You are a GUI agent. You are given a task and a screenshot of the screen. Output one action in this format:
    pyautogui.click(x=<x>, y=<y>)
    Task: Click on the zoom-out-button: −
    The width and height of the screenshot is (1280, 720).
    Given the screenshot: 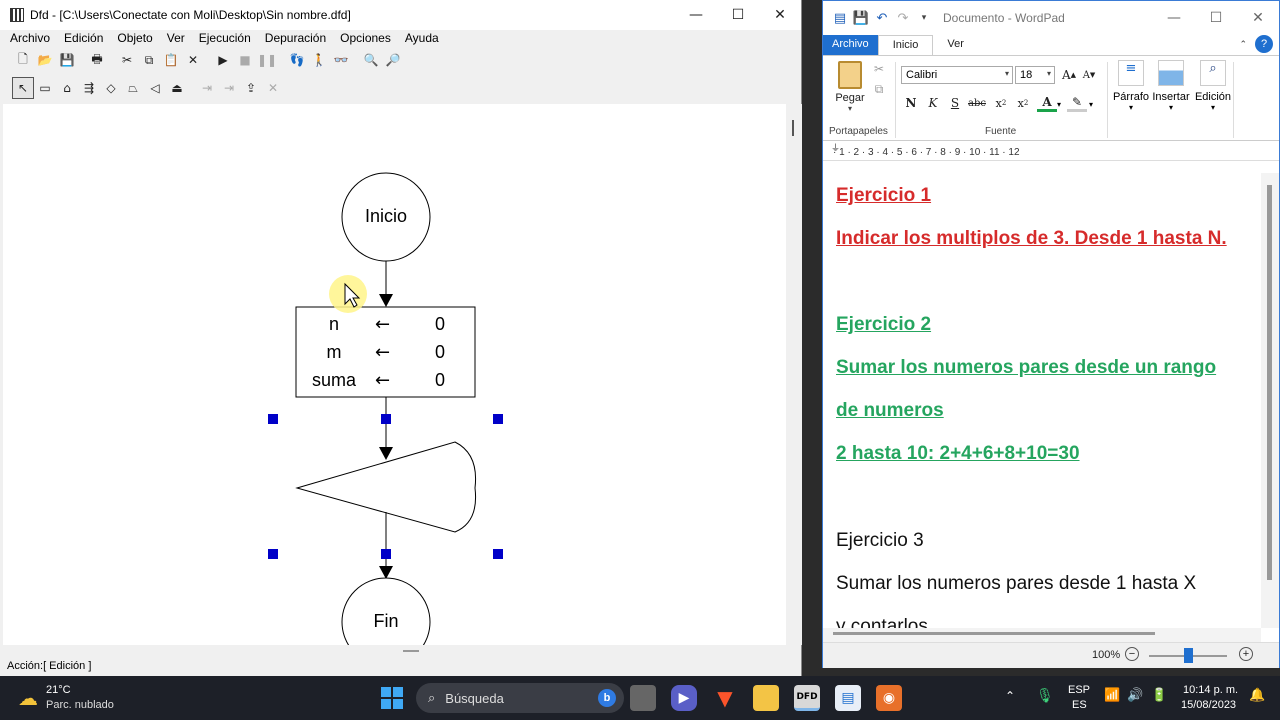 What is the action you would take?
    pyautogui.click(x=1132, y=654)
    